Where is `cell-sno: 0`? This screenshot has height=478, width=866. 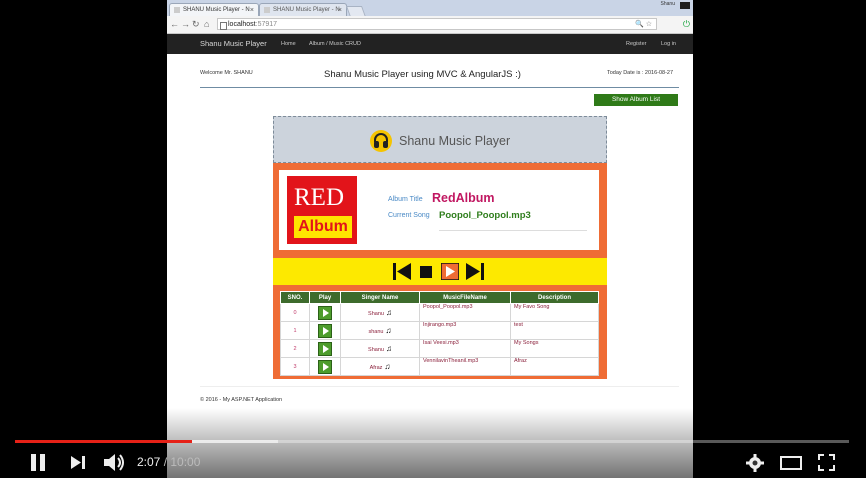 cell-sno: 0 is located at coordinates (295, 312).